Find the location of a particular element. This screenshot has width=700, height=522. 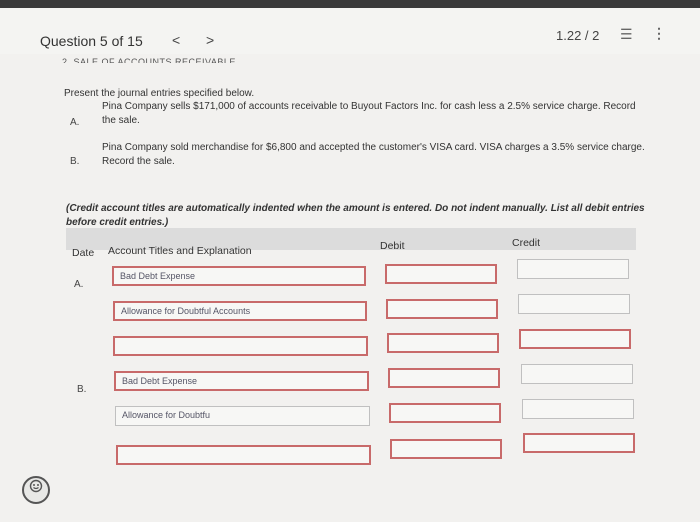

top-strip is located at coordinates (350, 4).